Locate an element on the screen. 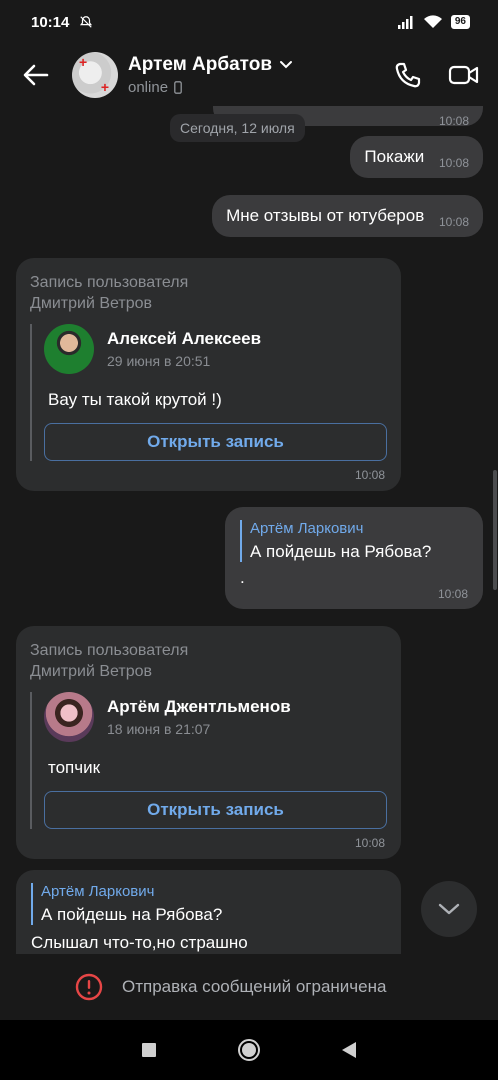 The height and width of the screenshot is (1080, 498). signal-icon is located at coordinates (405, 22).